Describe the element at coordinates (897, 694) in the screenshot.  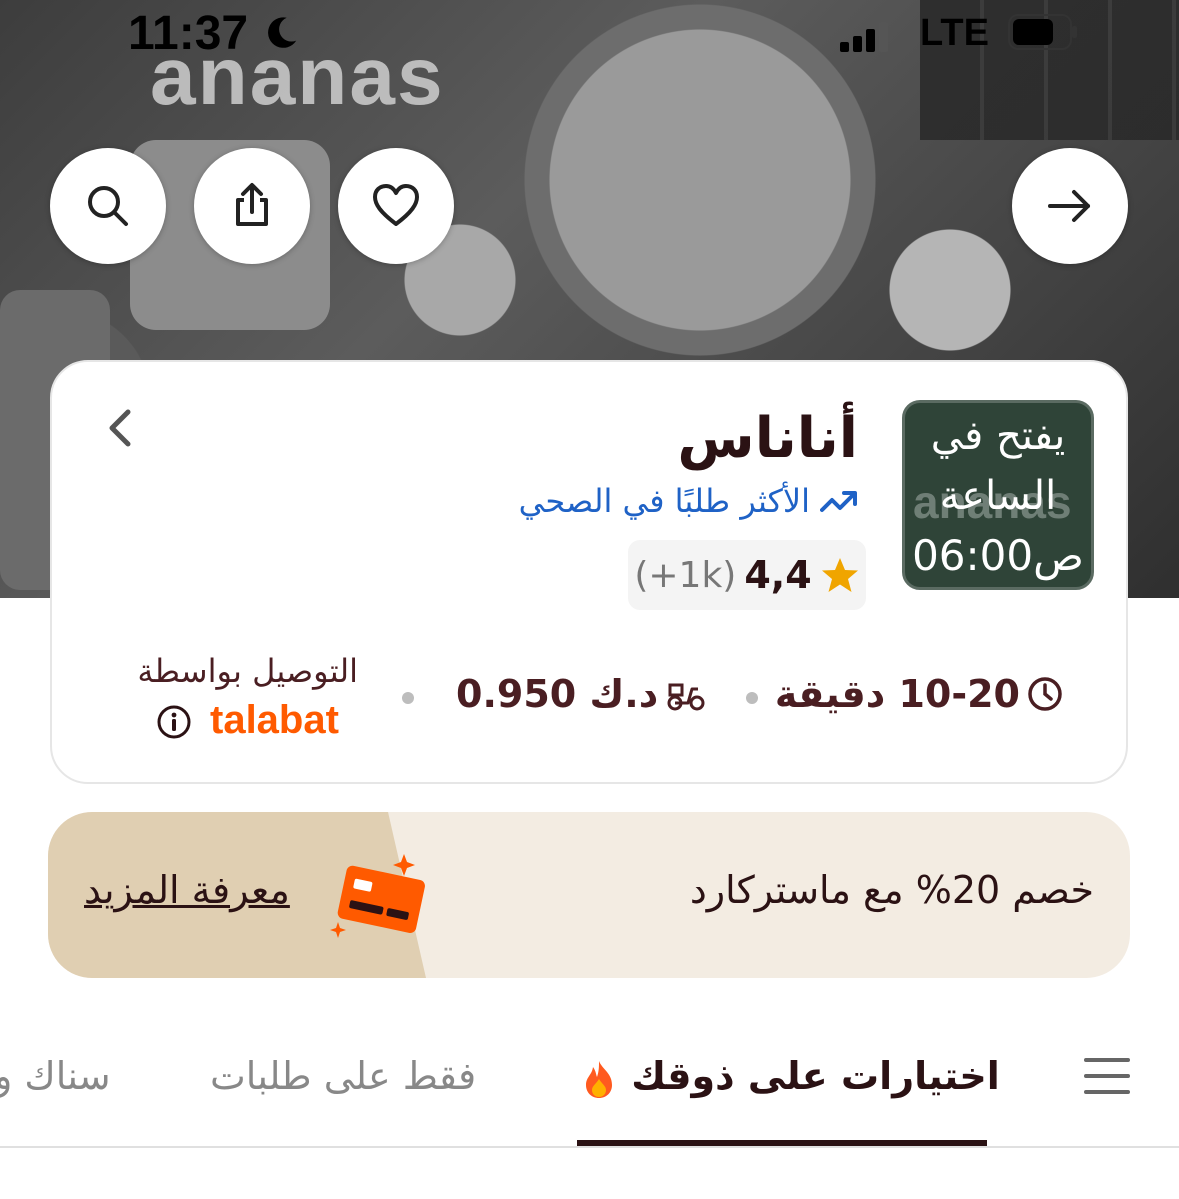
I see `delivery-time-label: 10-20 دقيقة` at that location.